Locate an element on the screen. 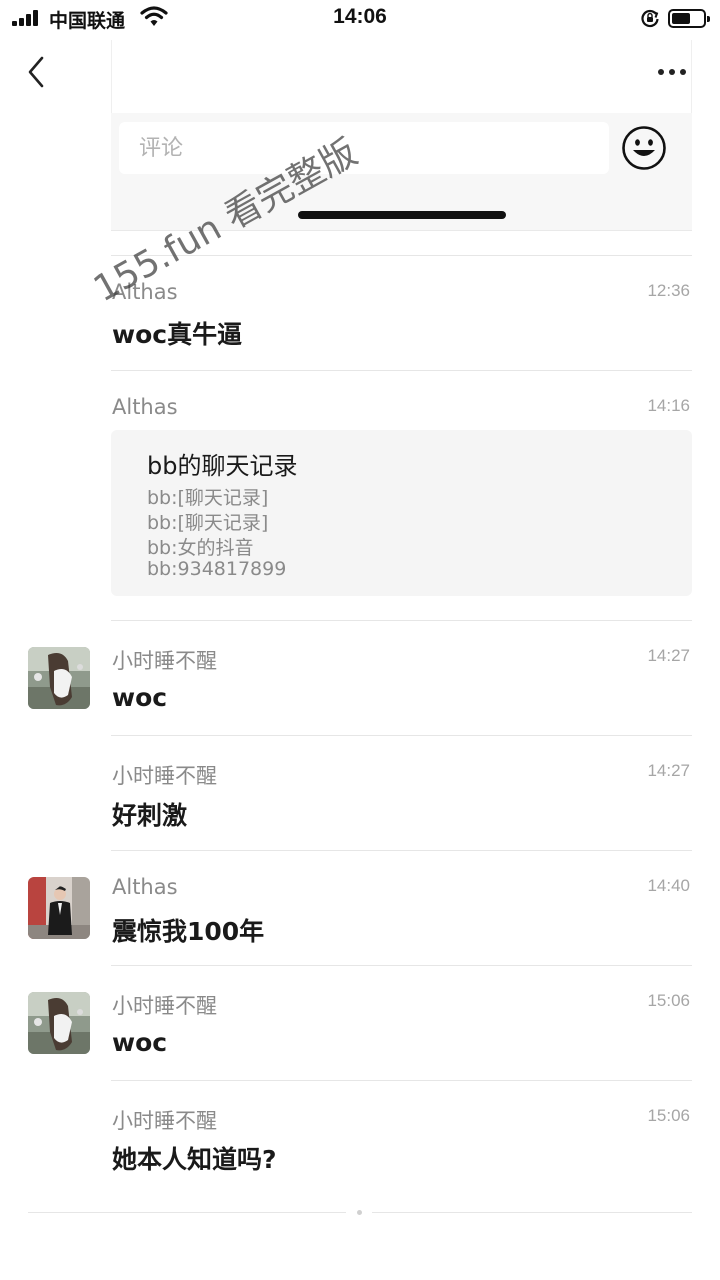  back-button is located at coordinates (38, 72).